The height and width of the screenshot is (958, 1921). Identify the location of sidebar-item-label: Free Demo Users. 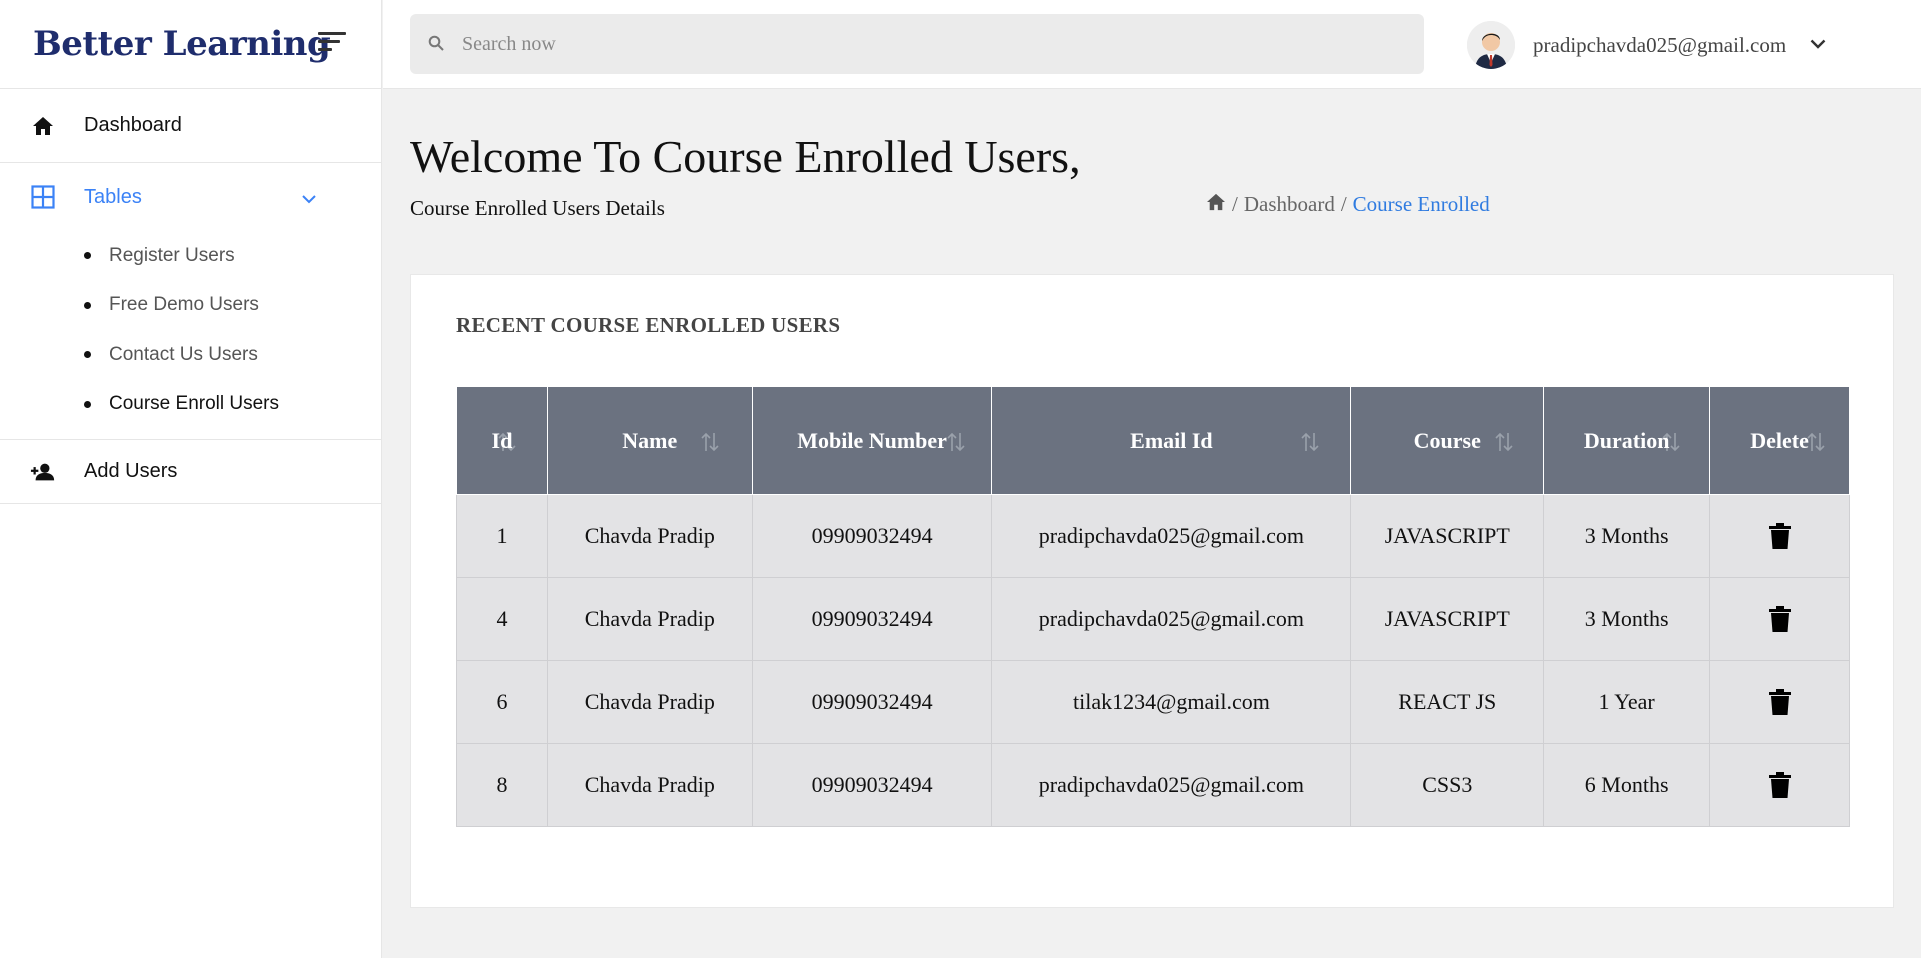
(184, 305).